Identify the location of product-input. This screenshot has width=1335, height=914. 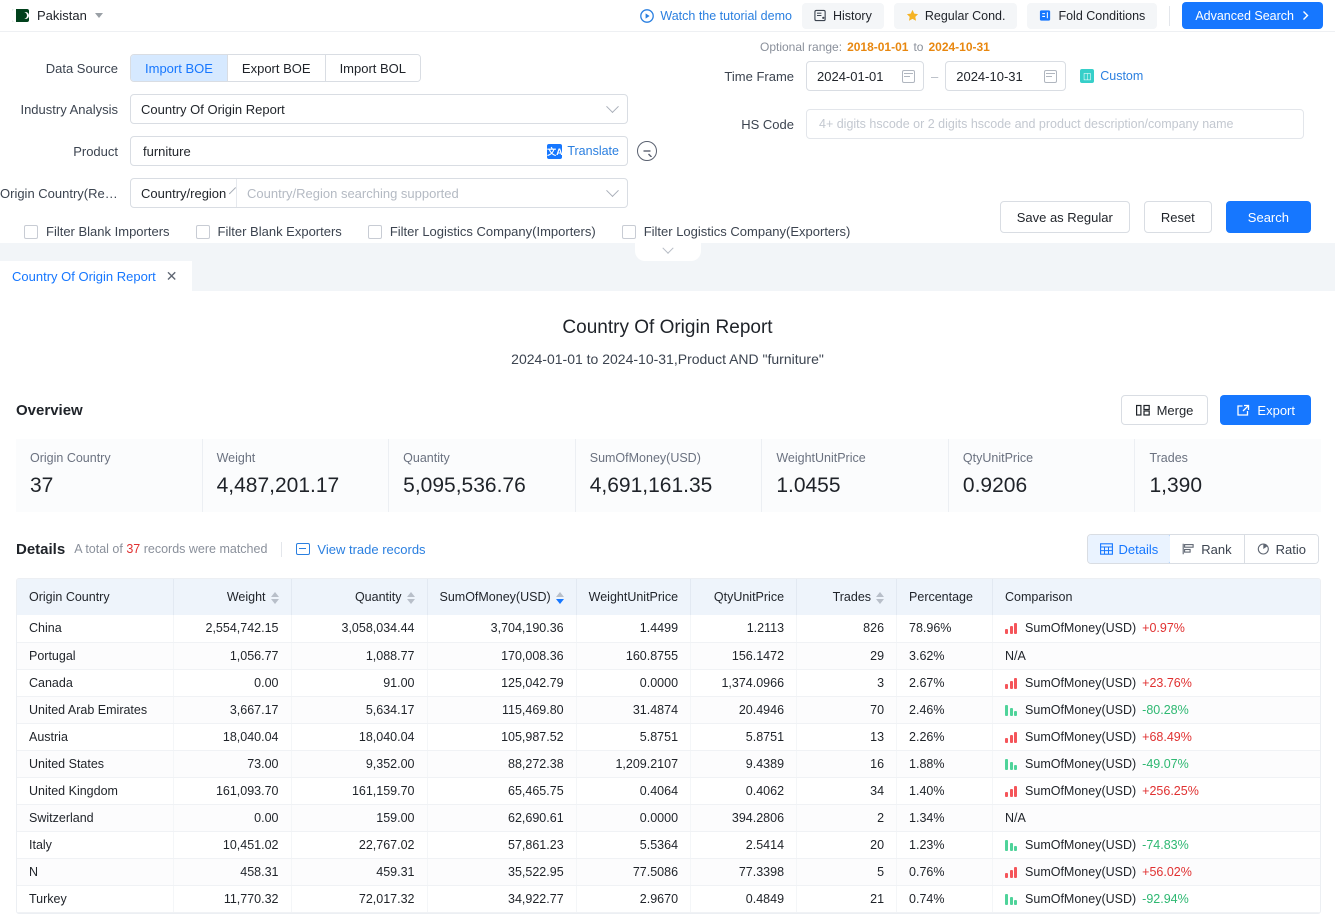
(344, 151).